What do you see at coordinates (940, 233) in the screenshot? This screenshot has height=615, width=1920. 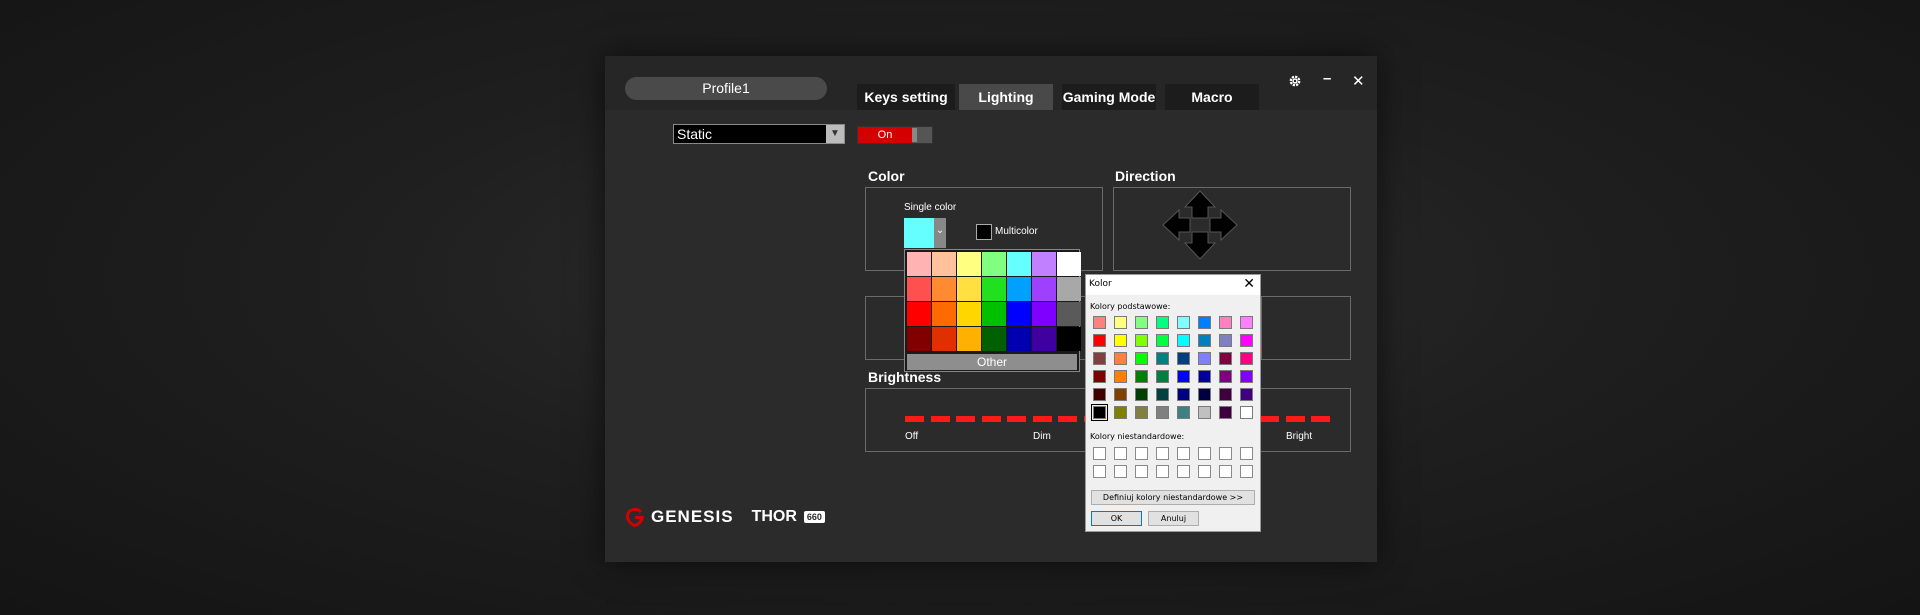 I see `chevron-down-icon: ⌄` at bounding box center [940, 233].